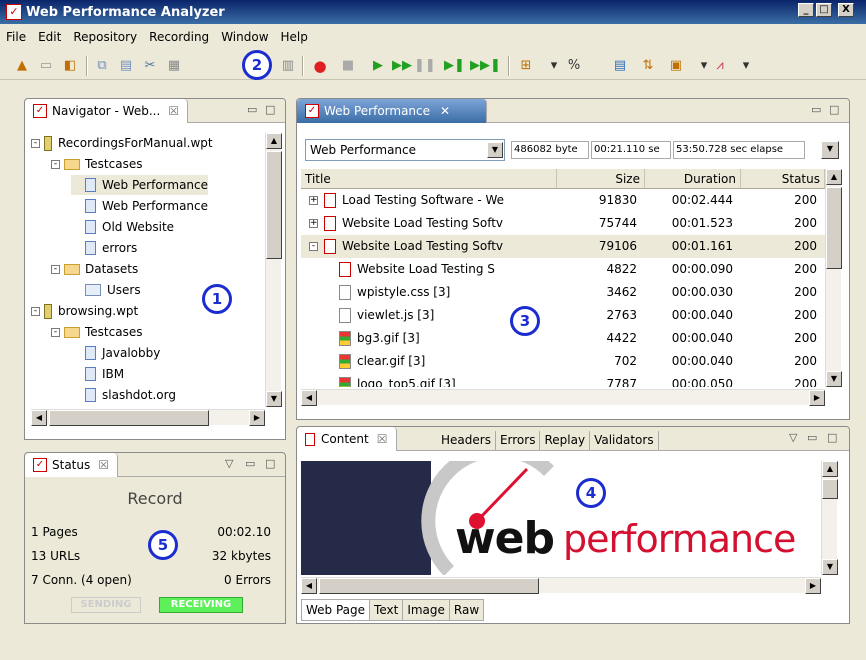  I want to click on column-header-title: Title, so click(429, 179).